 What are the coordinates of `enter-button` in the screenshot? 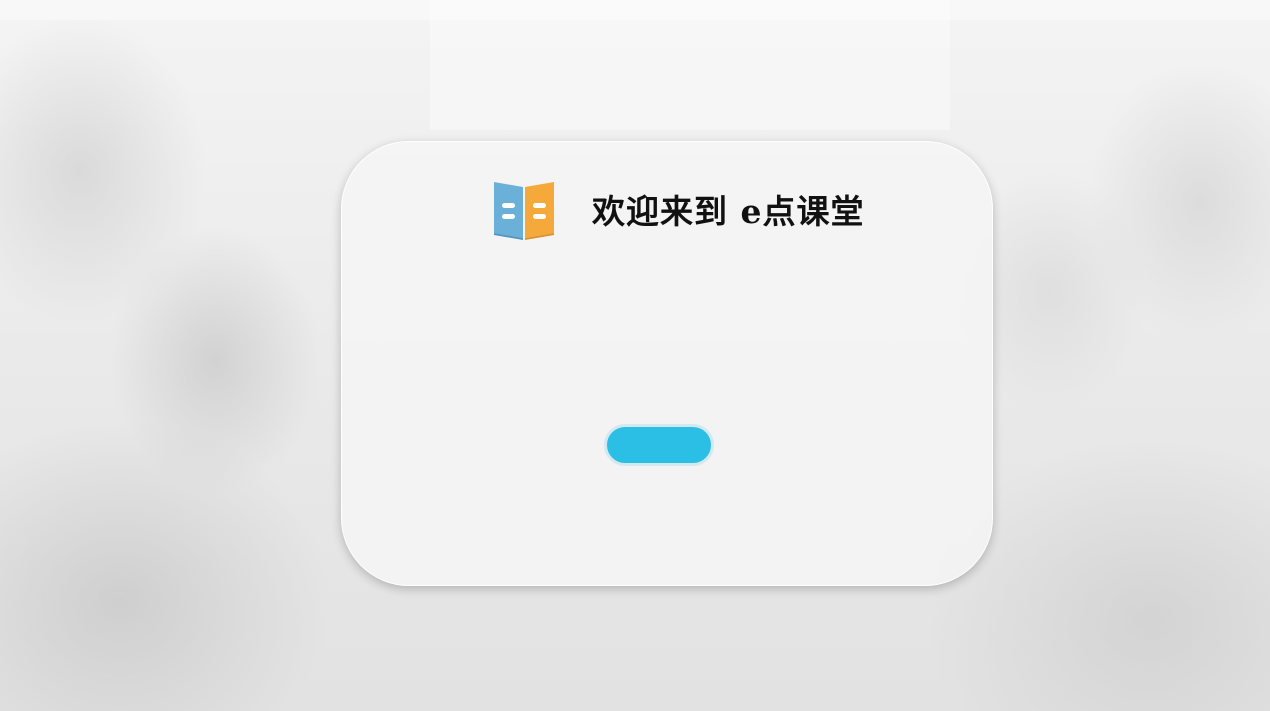 It's located at (659, 445).